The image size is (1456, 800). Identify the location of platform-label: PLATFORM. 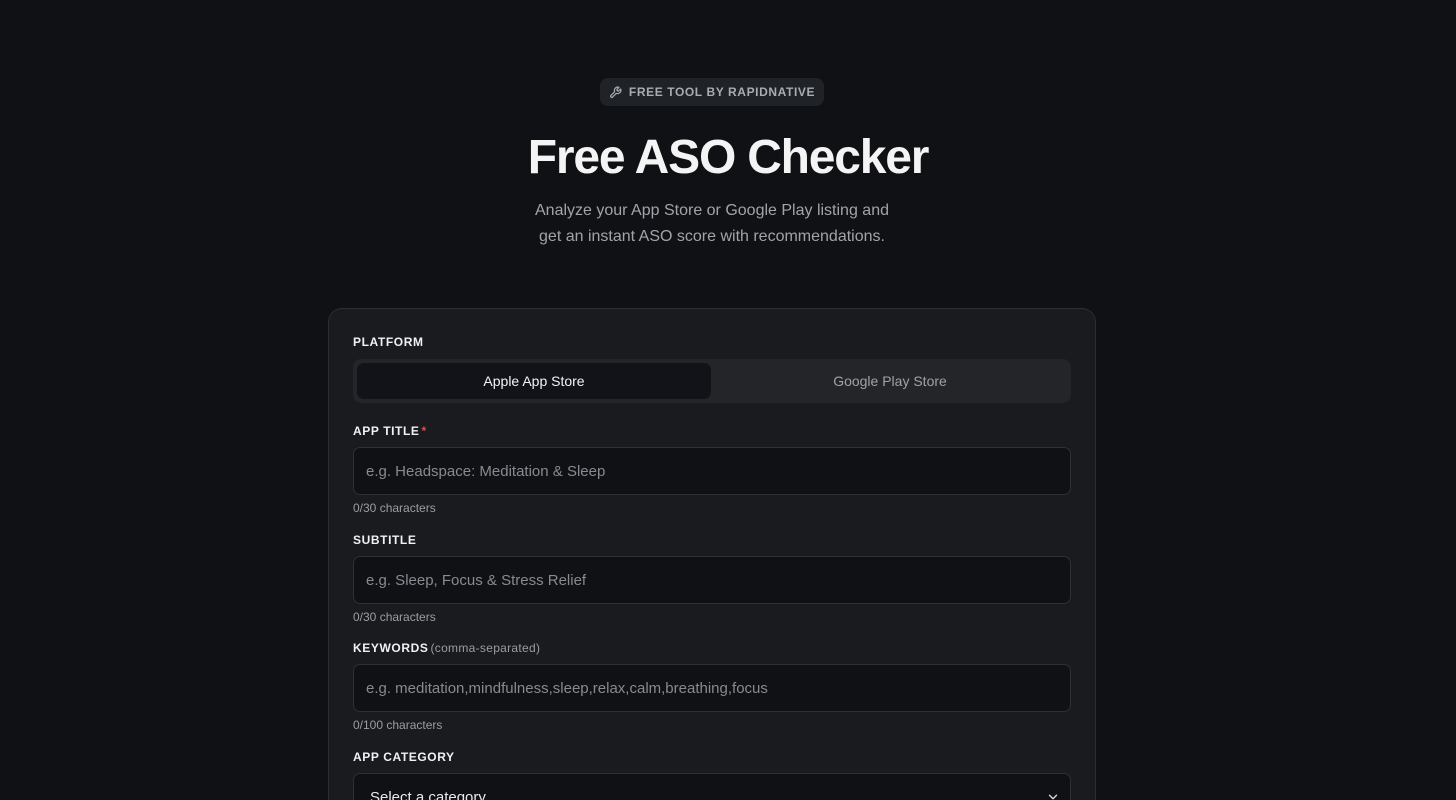
(388, 342).